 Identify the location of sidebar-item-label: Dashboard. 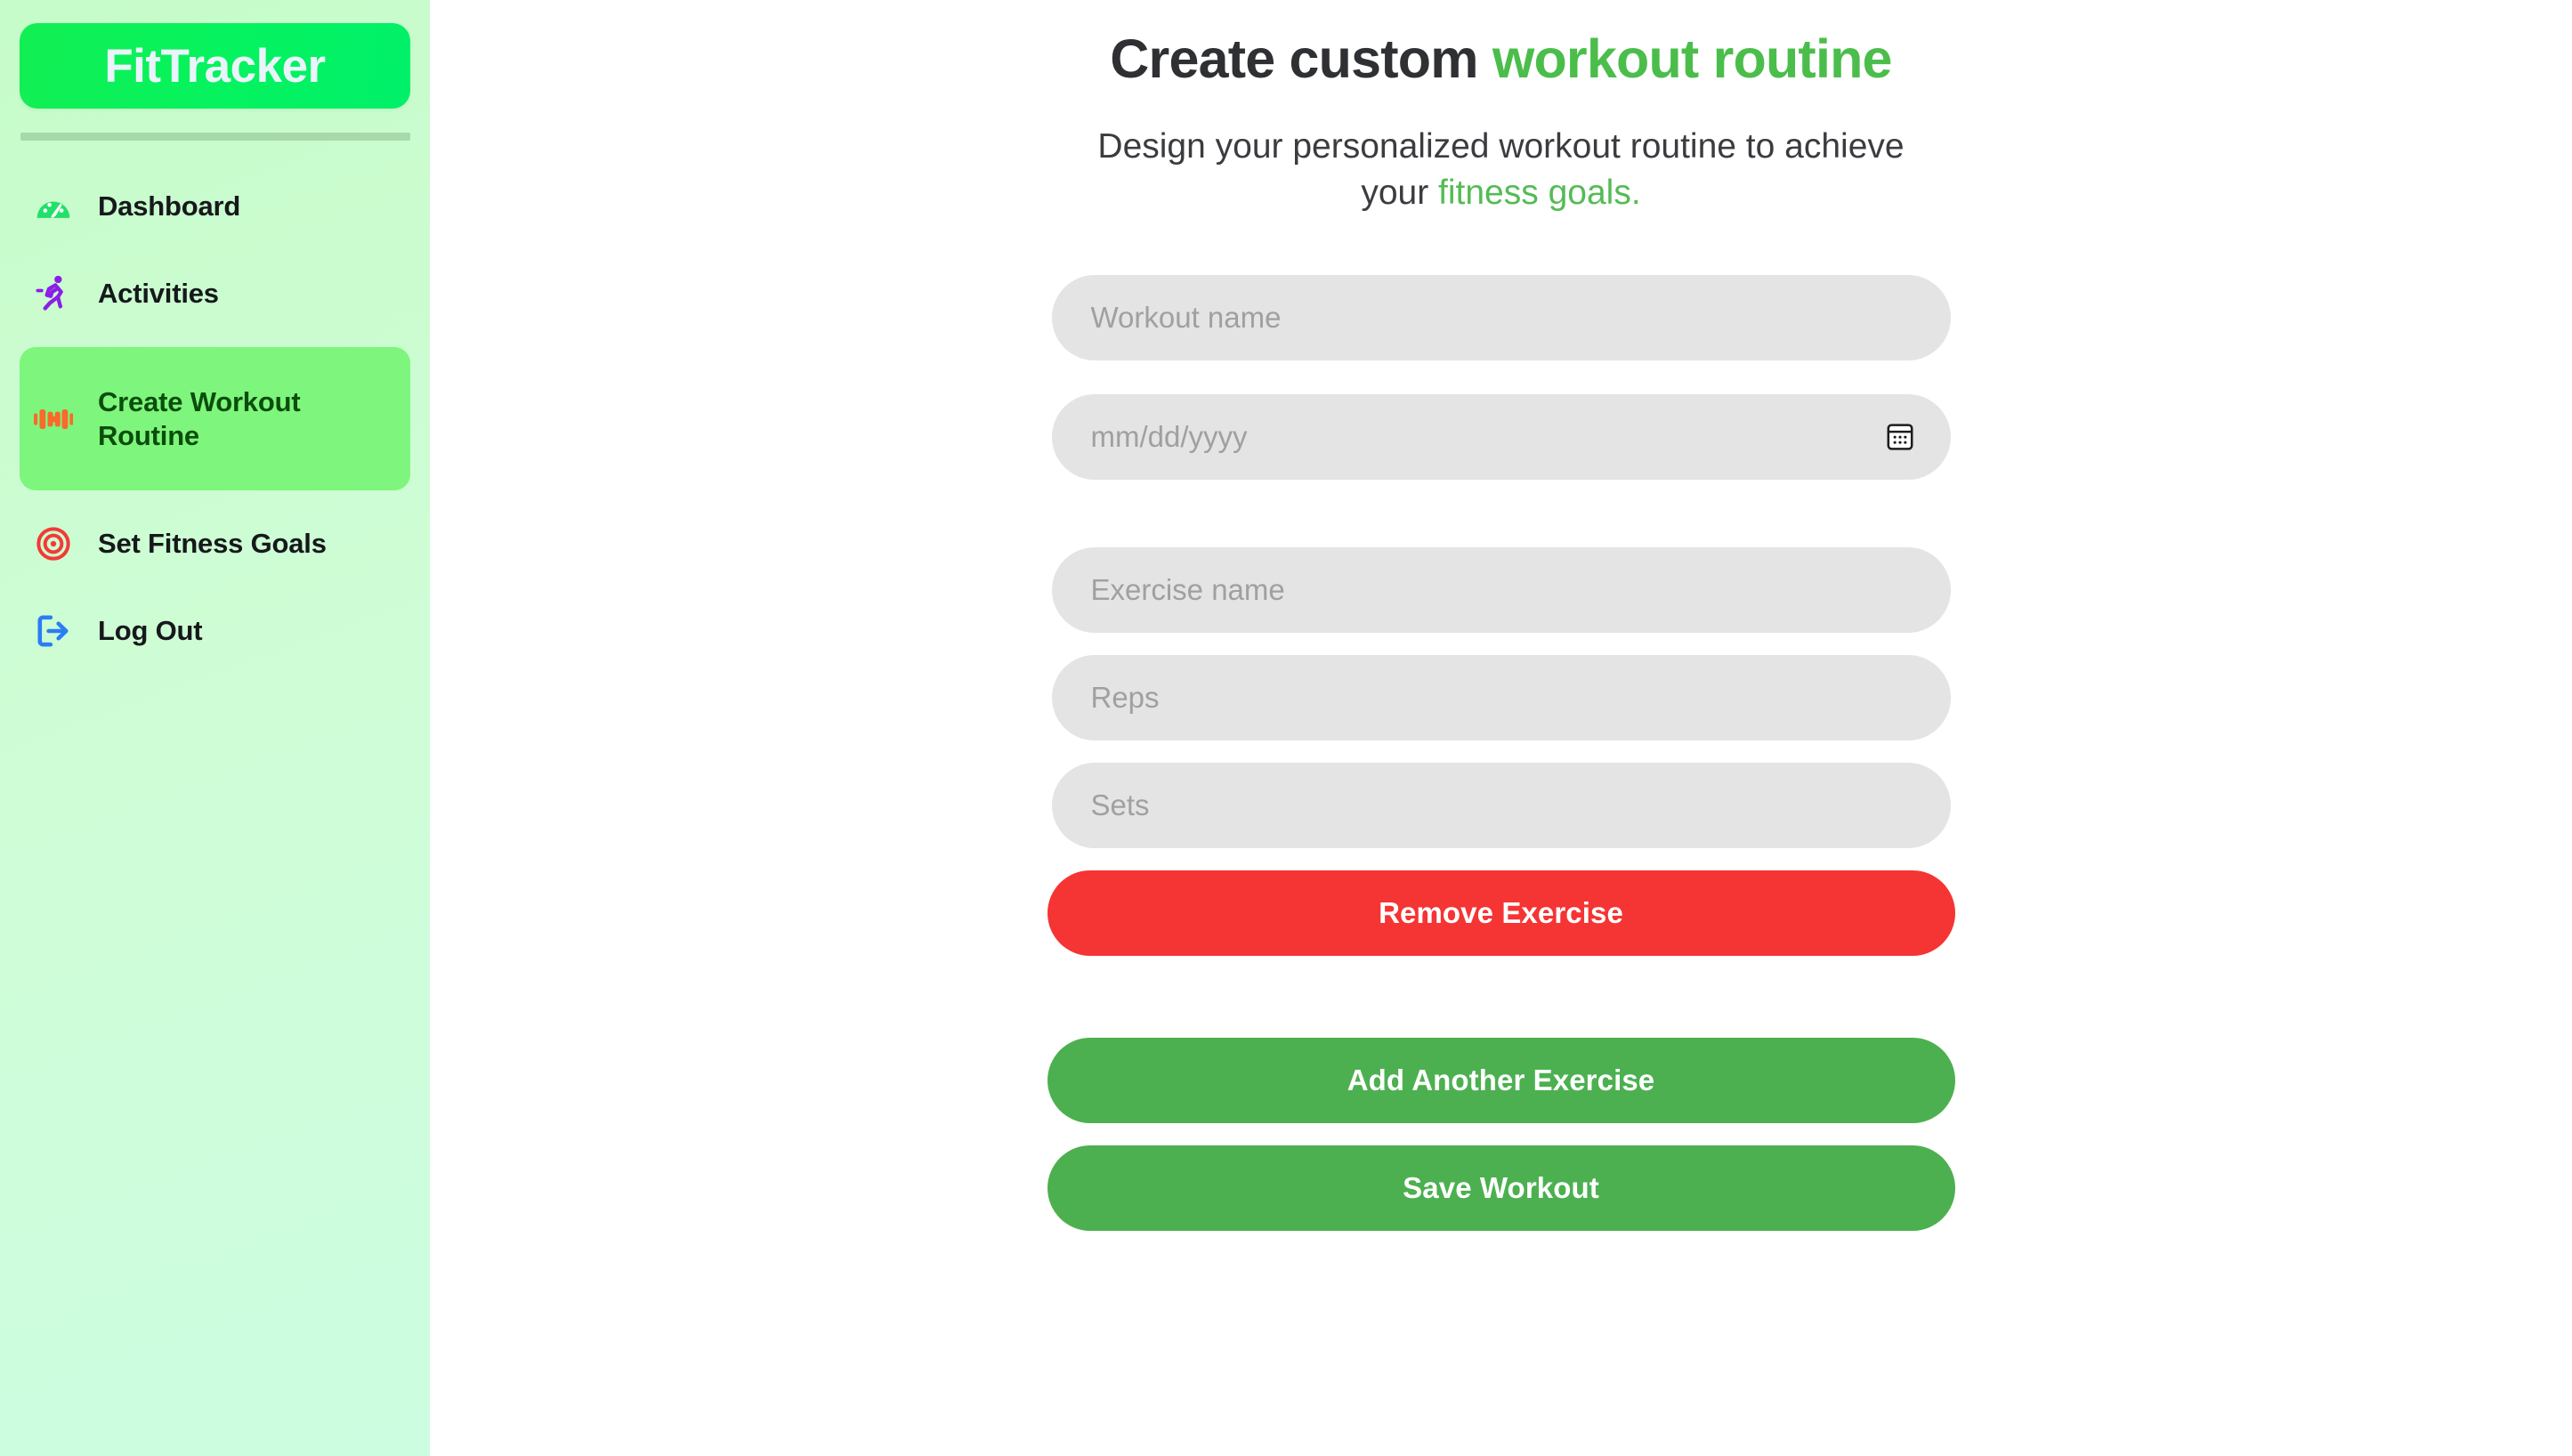
(170, 206).